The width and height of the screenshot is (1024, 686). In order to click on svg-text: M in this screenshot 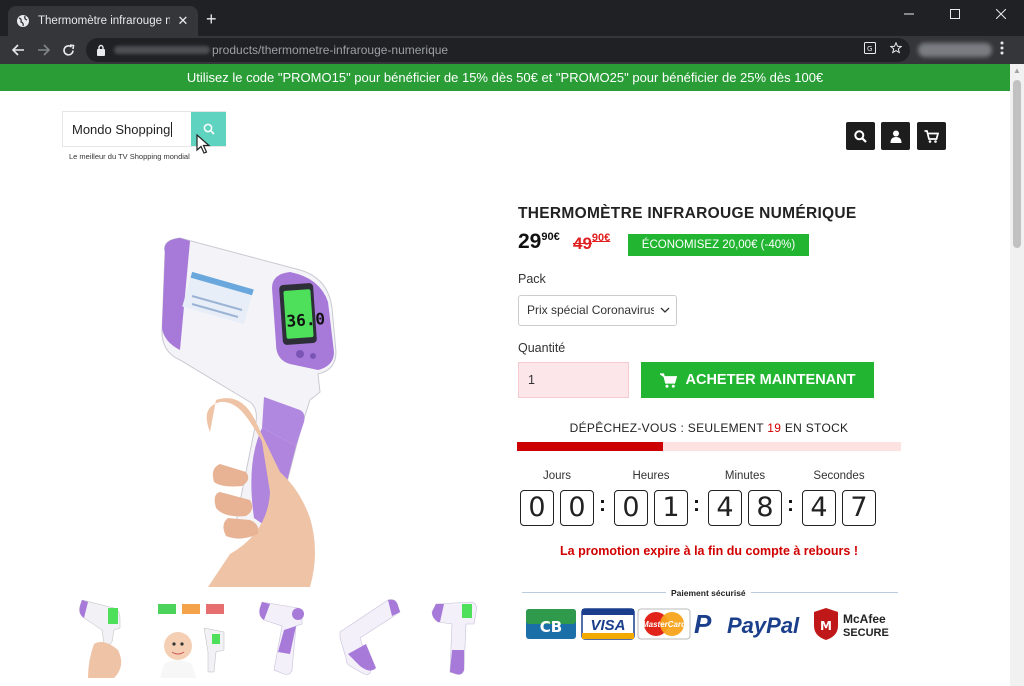, I will do `click(826, 626)`.